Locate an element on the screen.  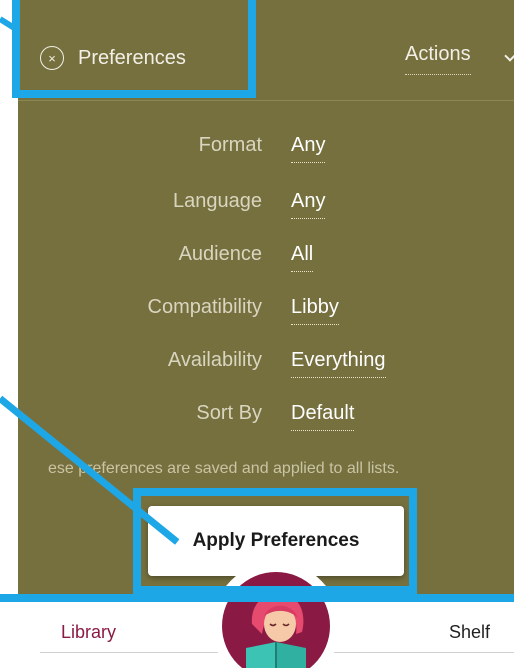
audience-select: All is located at coordinates (302, 257).